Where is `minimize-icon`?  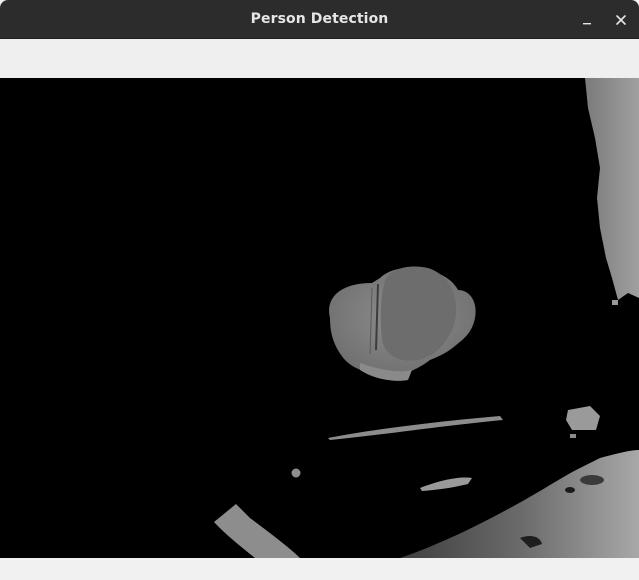 minimize-icon is located at coordinates (587, 24).